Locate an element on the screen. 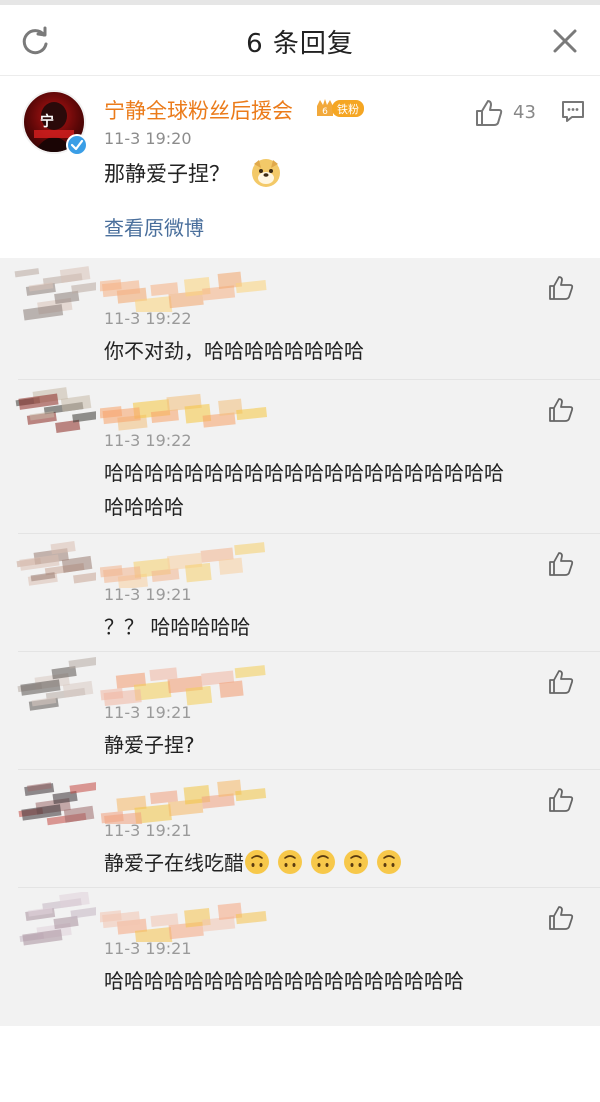 This screenshot has height=1102, width=600. reply-text: 你不对劲，哈哈哈哈哈哈哈哈 is located at coordinates (339, 351).